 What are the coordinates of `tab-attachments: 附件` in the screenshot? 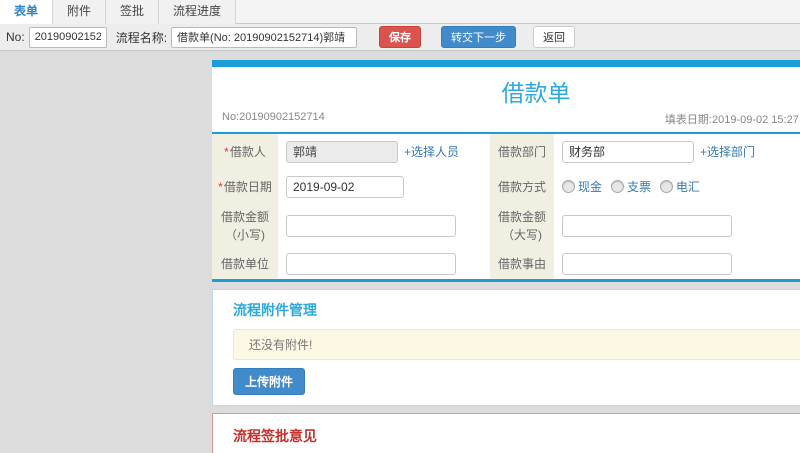 It's located at (80, 12).